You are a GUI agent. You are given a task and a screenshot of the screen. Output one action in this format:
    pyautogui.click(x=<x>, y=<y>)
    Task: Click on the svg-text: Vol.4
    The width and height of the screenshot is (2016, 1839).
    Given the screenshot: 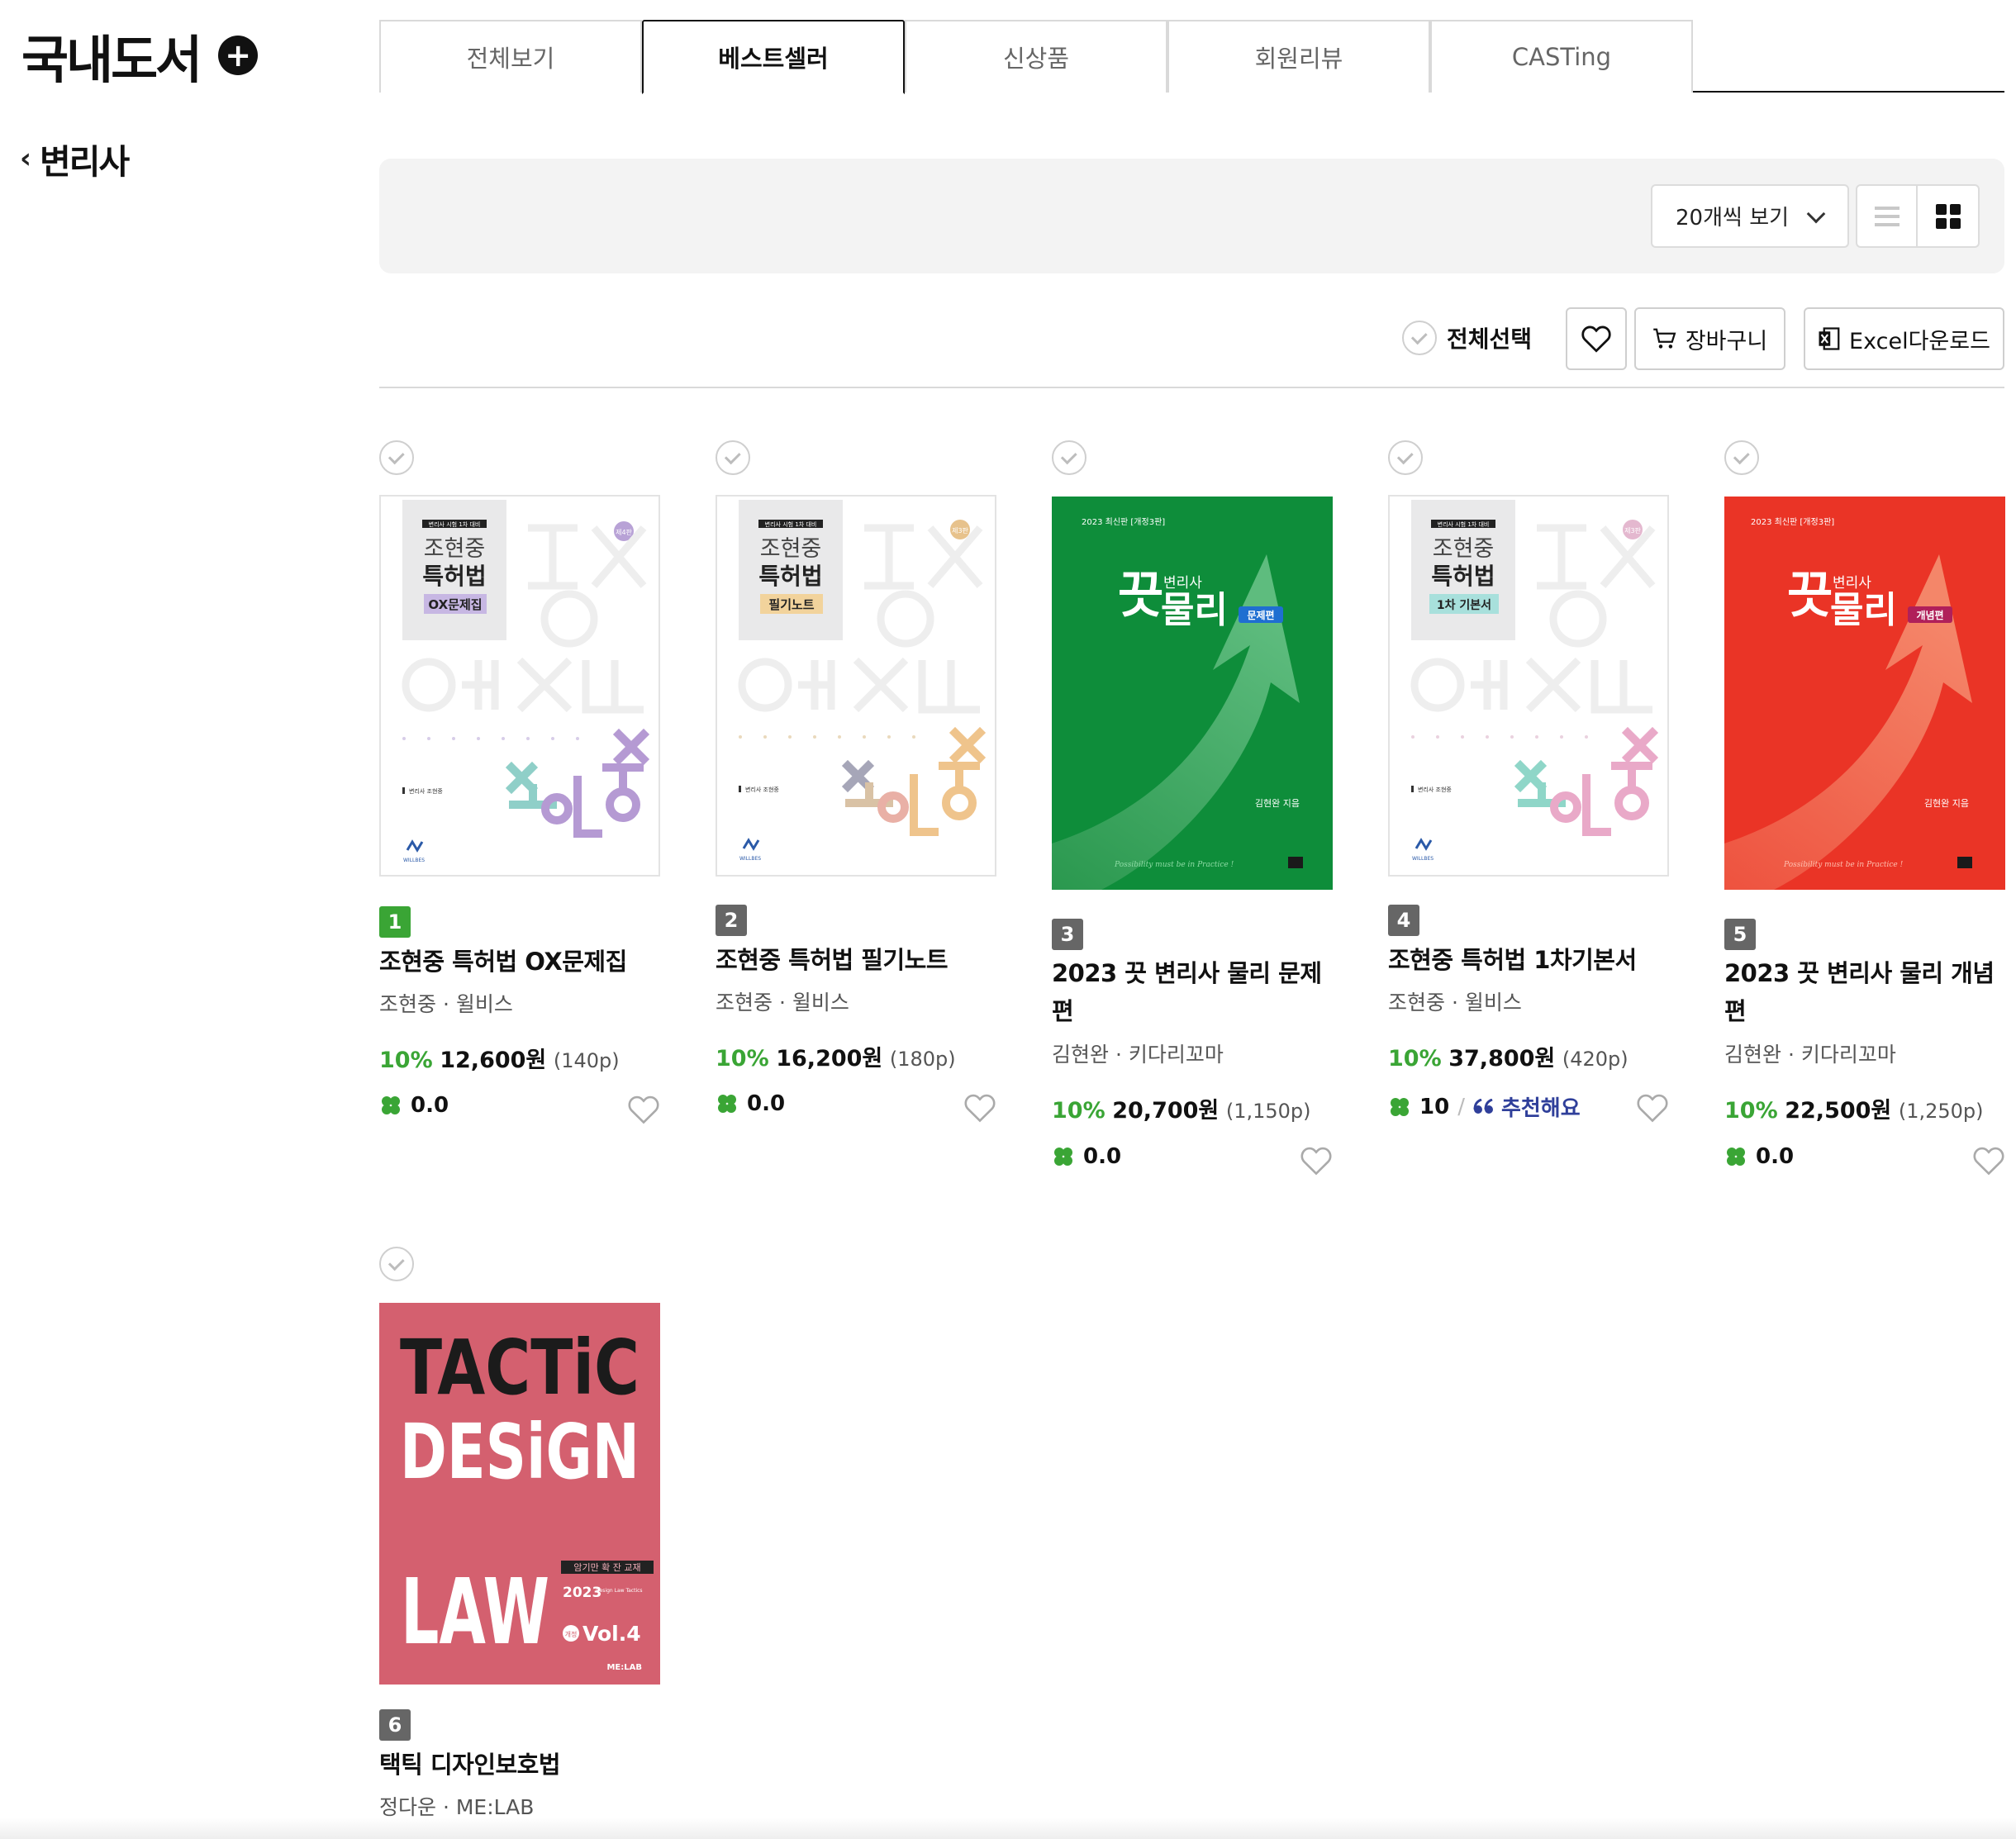 What is the action you would take?
    pyautogui.click(x=611, y=1634)
    